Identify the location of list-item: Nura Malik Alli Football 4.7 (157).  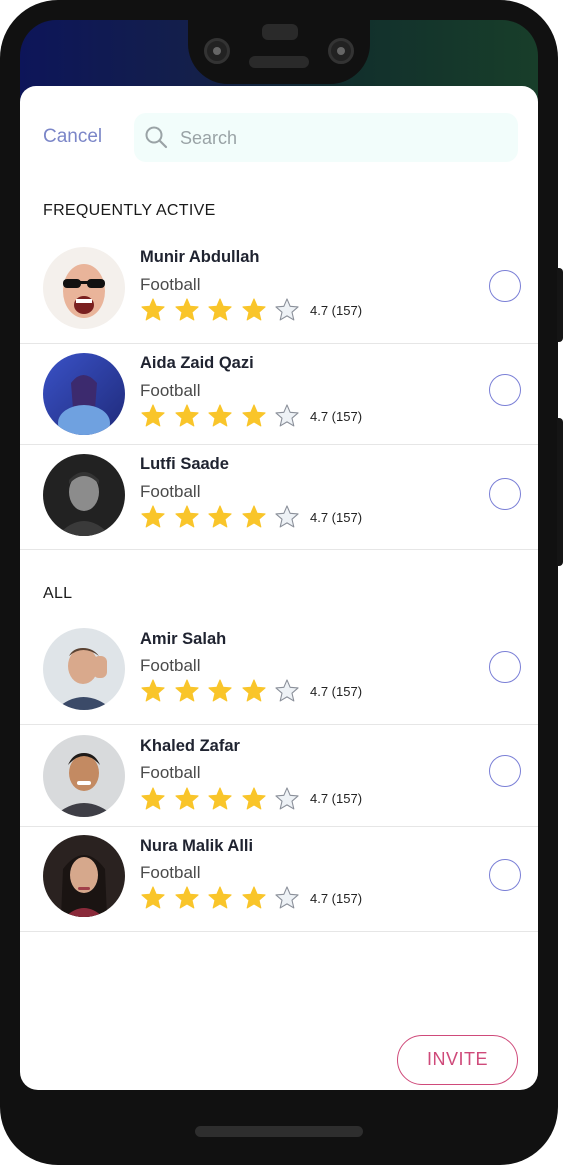
(279, 879).